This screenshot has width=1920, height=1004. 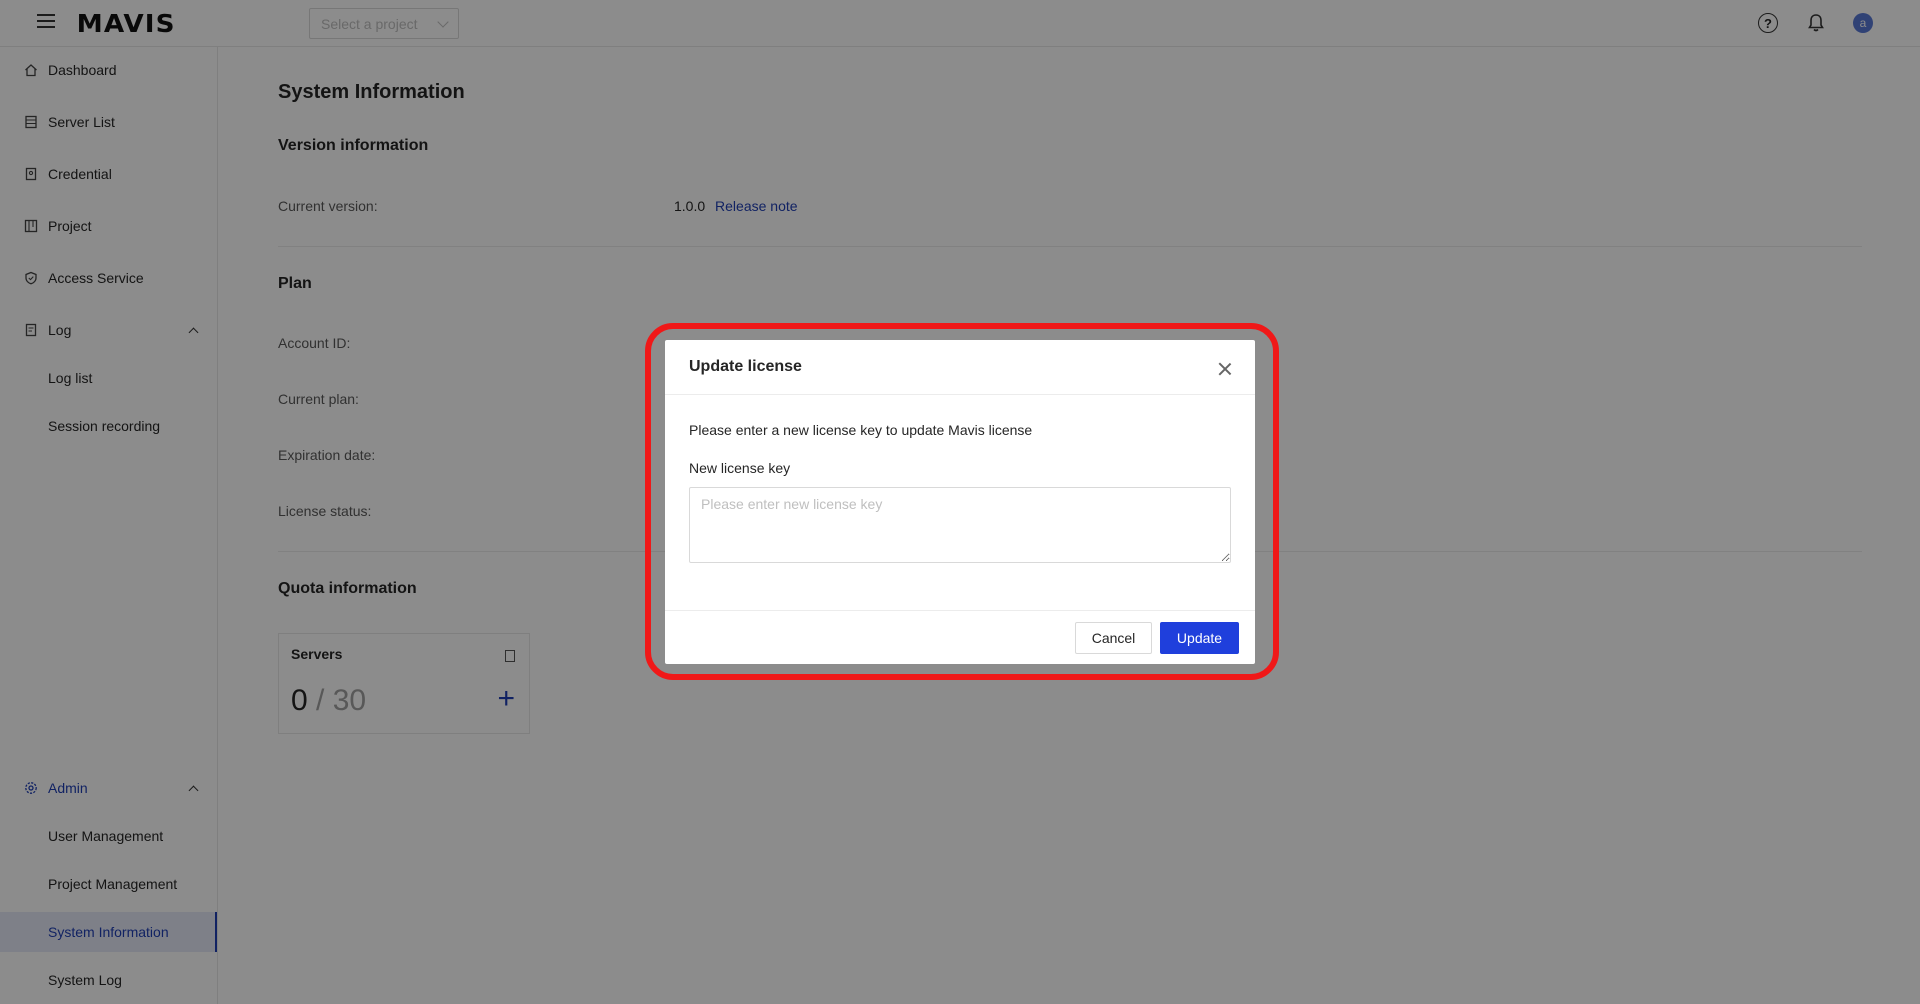 What do you see at coordinates (960, 637) in the screenshot?
I see `modal-footer: Cancel Update` at bounding box center [960, 637].